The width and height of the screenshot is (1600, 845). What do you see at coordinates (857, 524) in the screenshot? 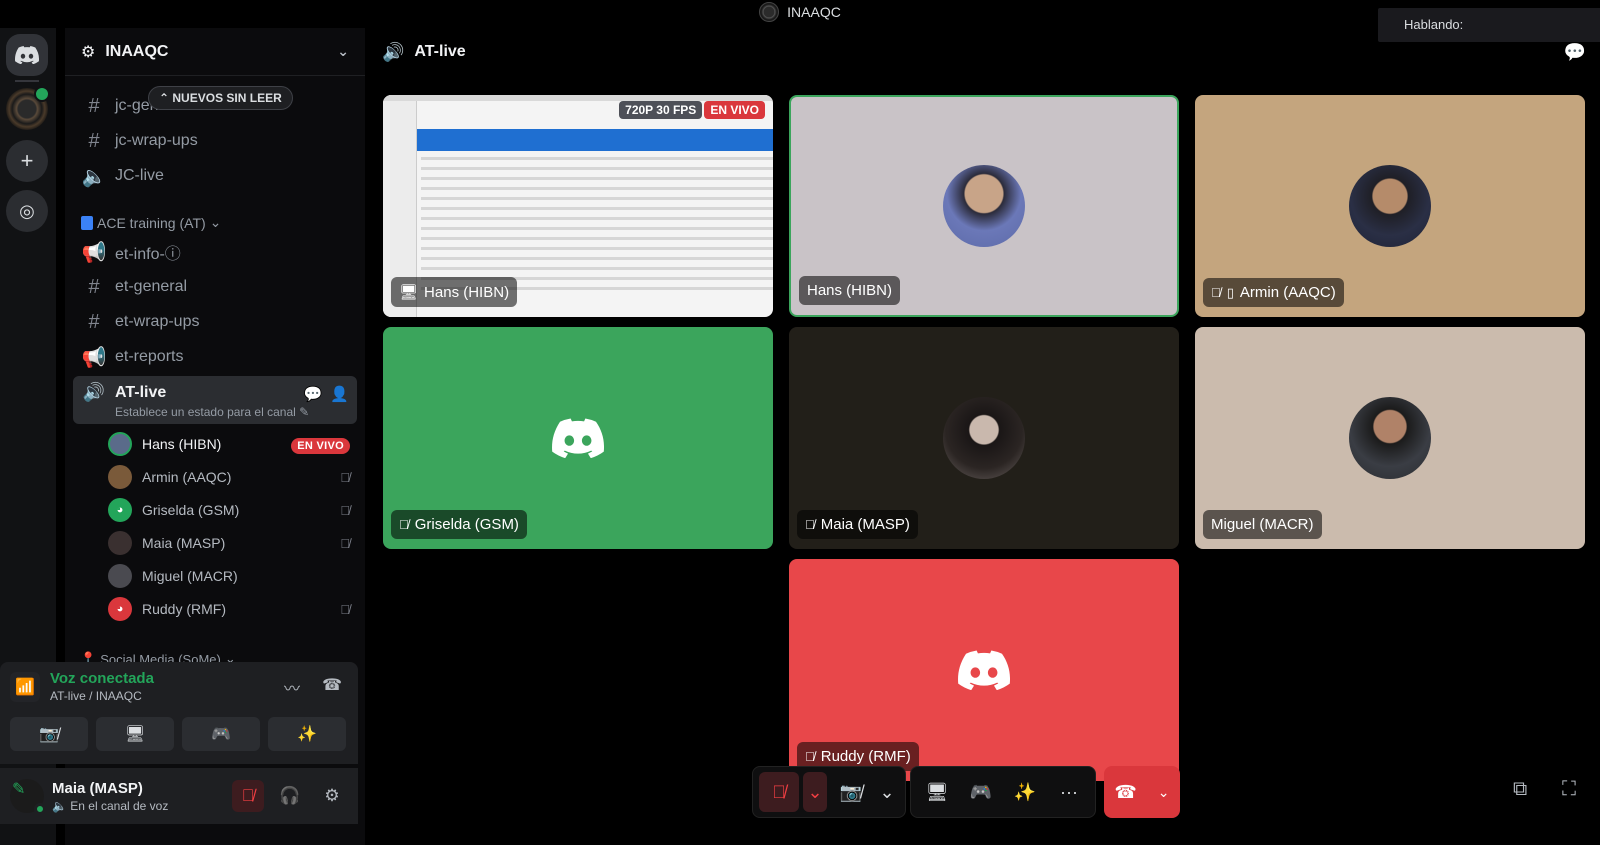
I see `tile-name-label: 🎙̸ Maia (MASP)` at bounding box center [857, 524].